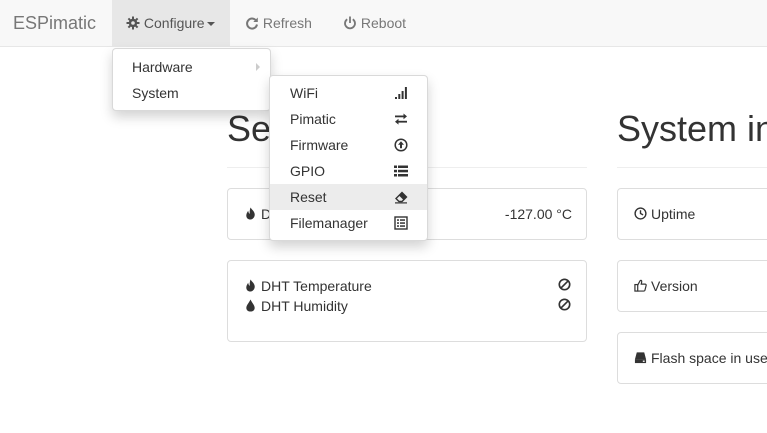 The width and height of the screenshot is (767, 433). Describe the element at coordinates (54, 23) in the screenshot. I see `brand: ESPimatic` at that location.